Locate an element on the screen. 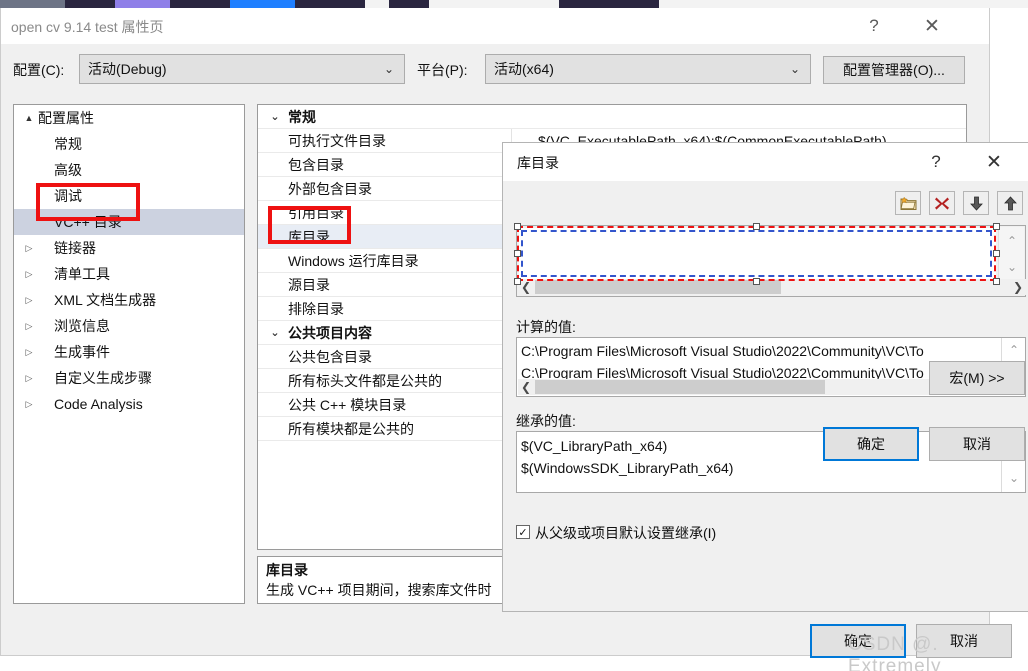  tree-item: ▲ 配置属性 is located at coordinates (129, 118).